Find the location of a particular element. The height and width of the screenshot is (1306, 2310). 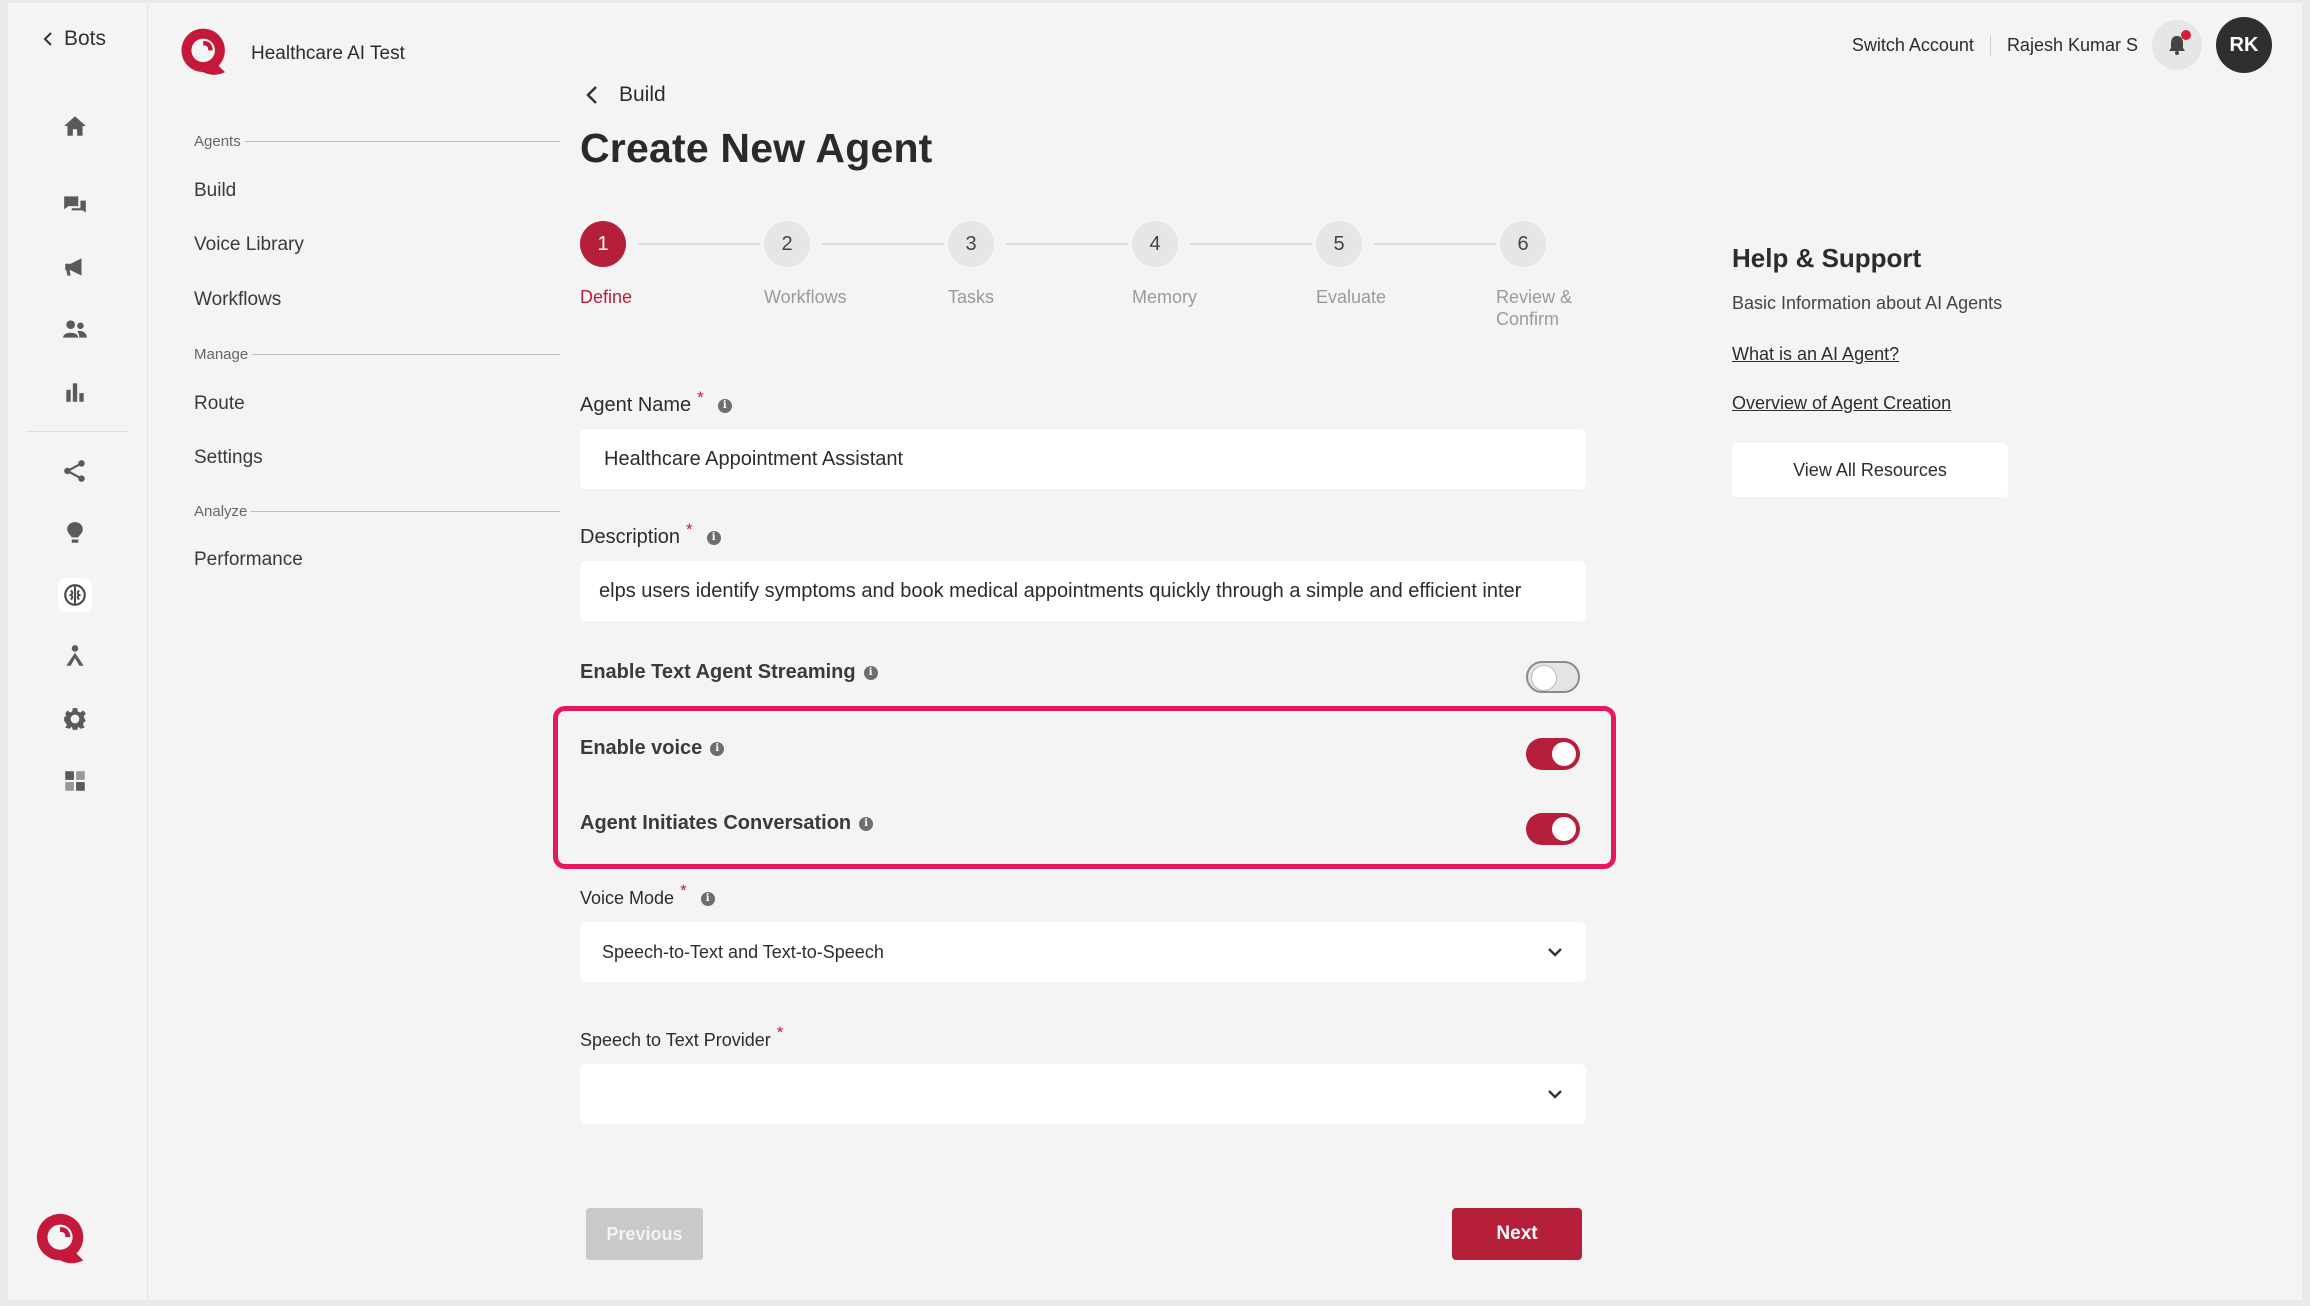

account-bar: Switch Account Rajesh Kumar S RK is located at coordinates (2062, 45).